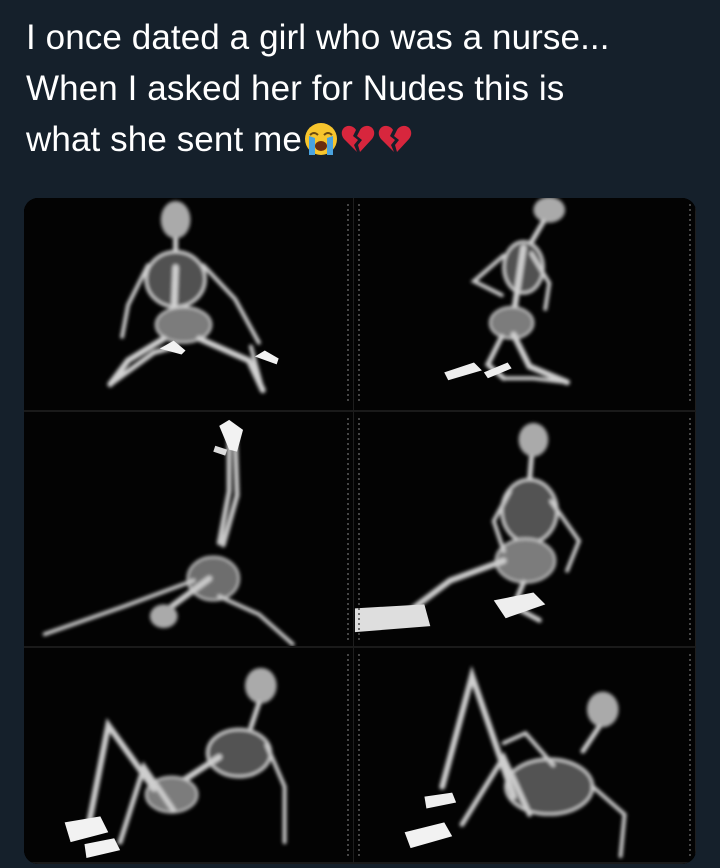 The image size is (720, 868). I want to click on tweet-text-line-3-text: what she sent me, so click(164, 139).